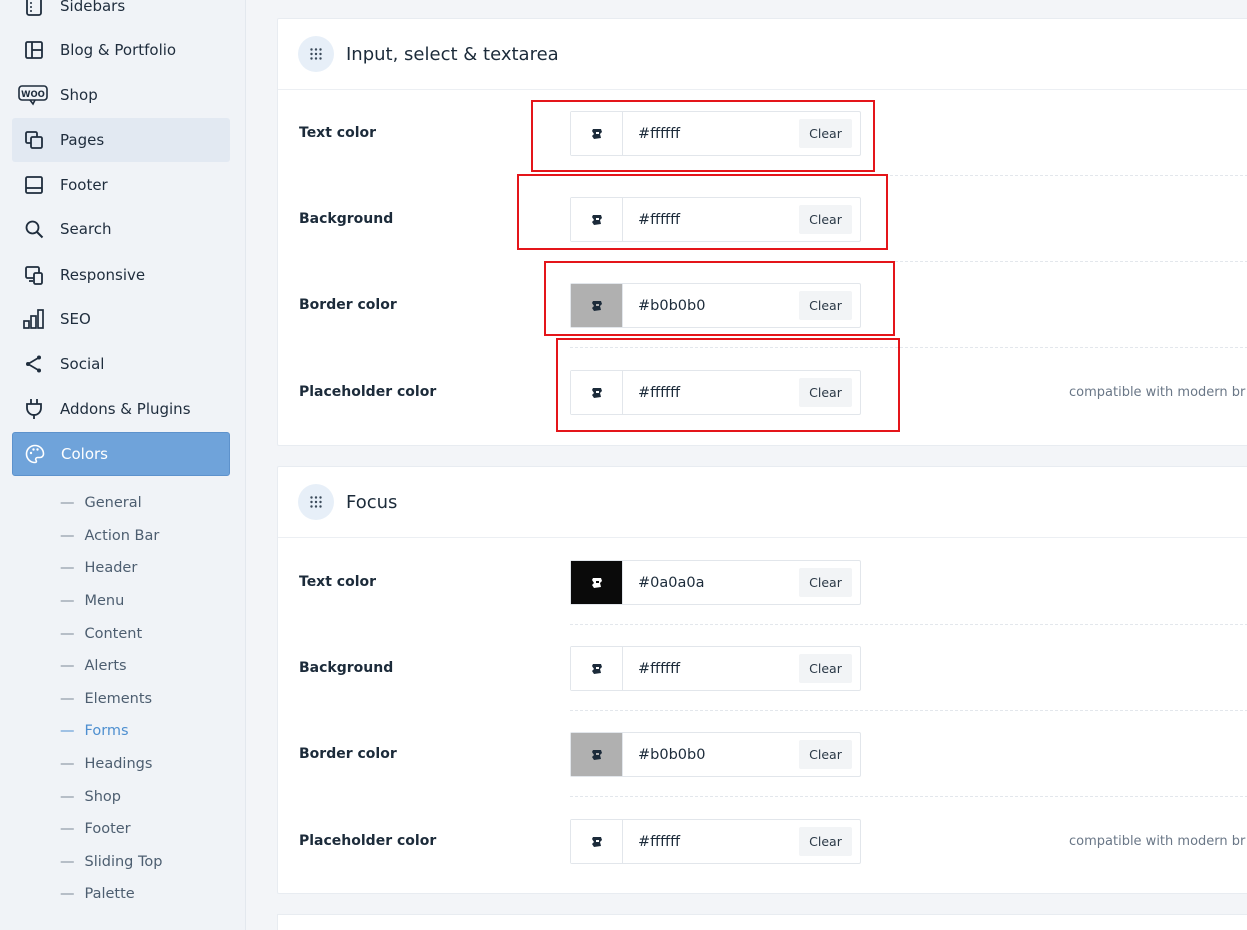 This screenshot has width=1247, height=930. What do you see at coordinates (121, 319) in the screenshot?
I see `sidebar-item-seo: SEO` at bounding box center [121, 319].